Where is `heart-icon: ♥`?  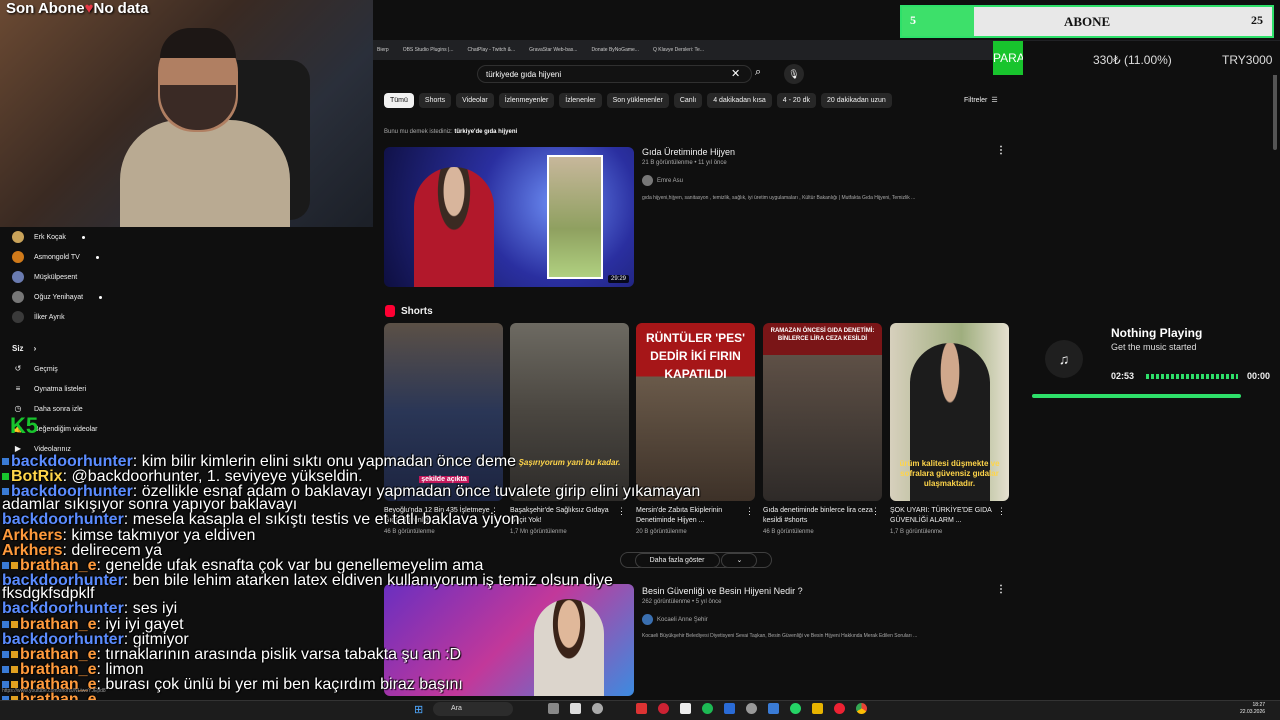
heart-icon: ♥ is located at coordinates (89, 8).